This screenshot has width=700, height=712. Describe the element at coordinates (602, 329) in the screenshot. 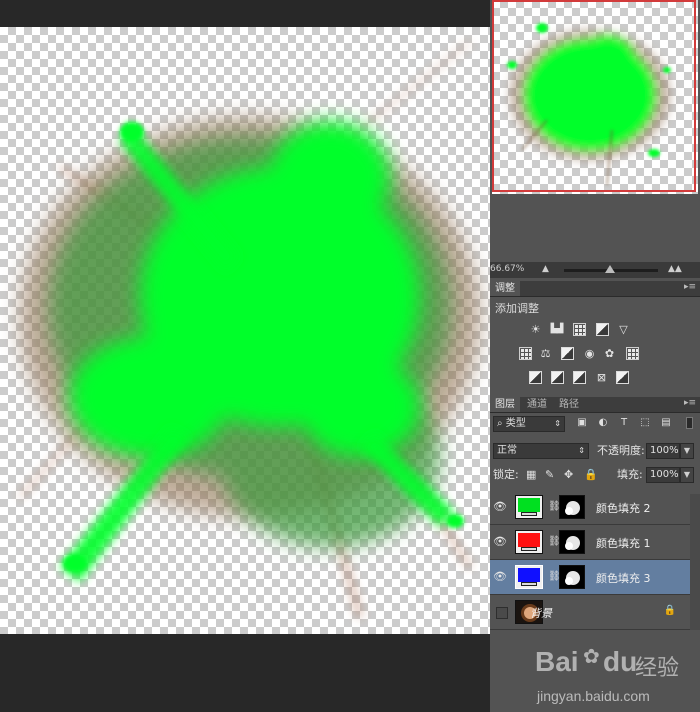

I see `exposure-icon` at that location.